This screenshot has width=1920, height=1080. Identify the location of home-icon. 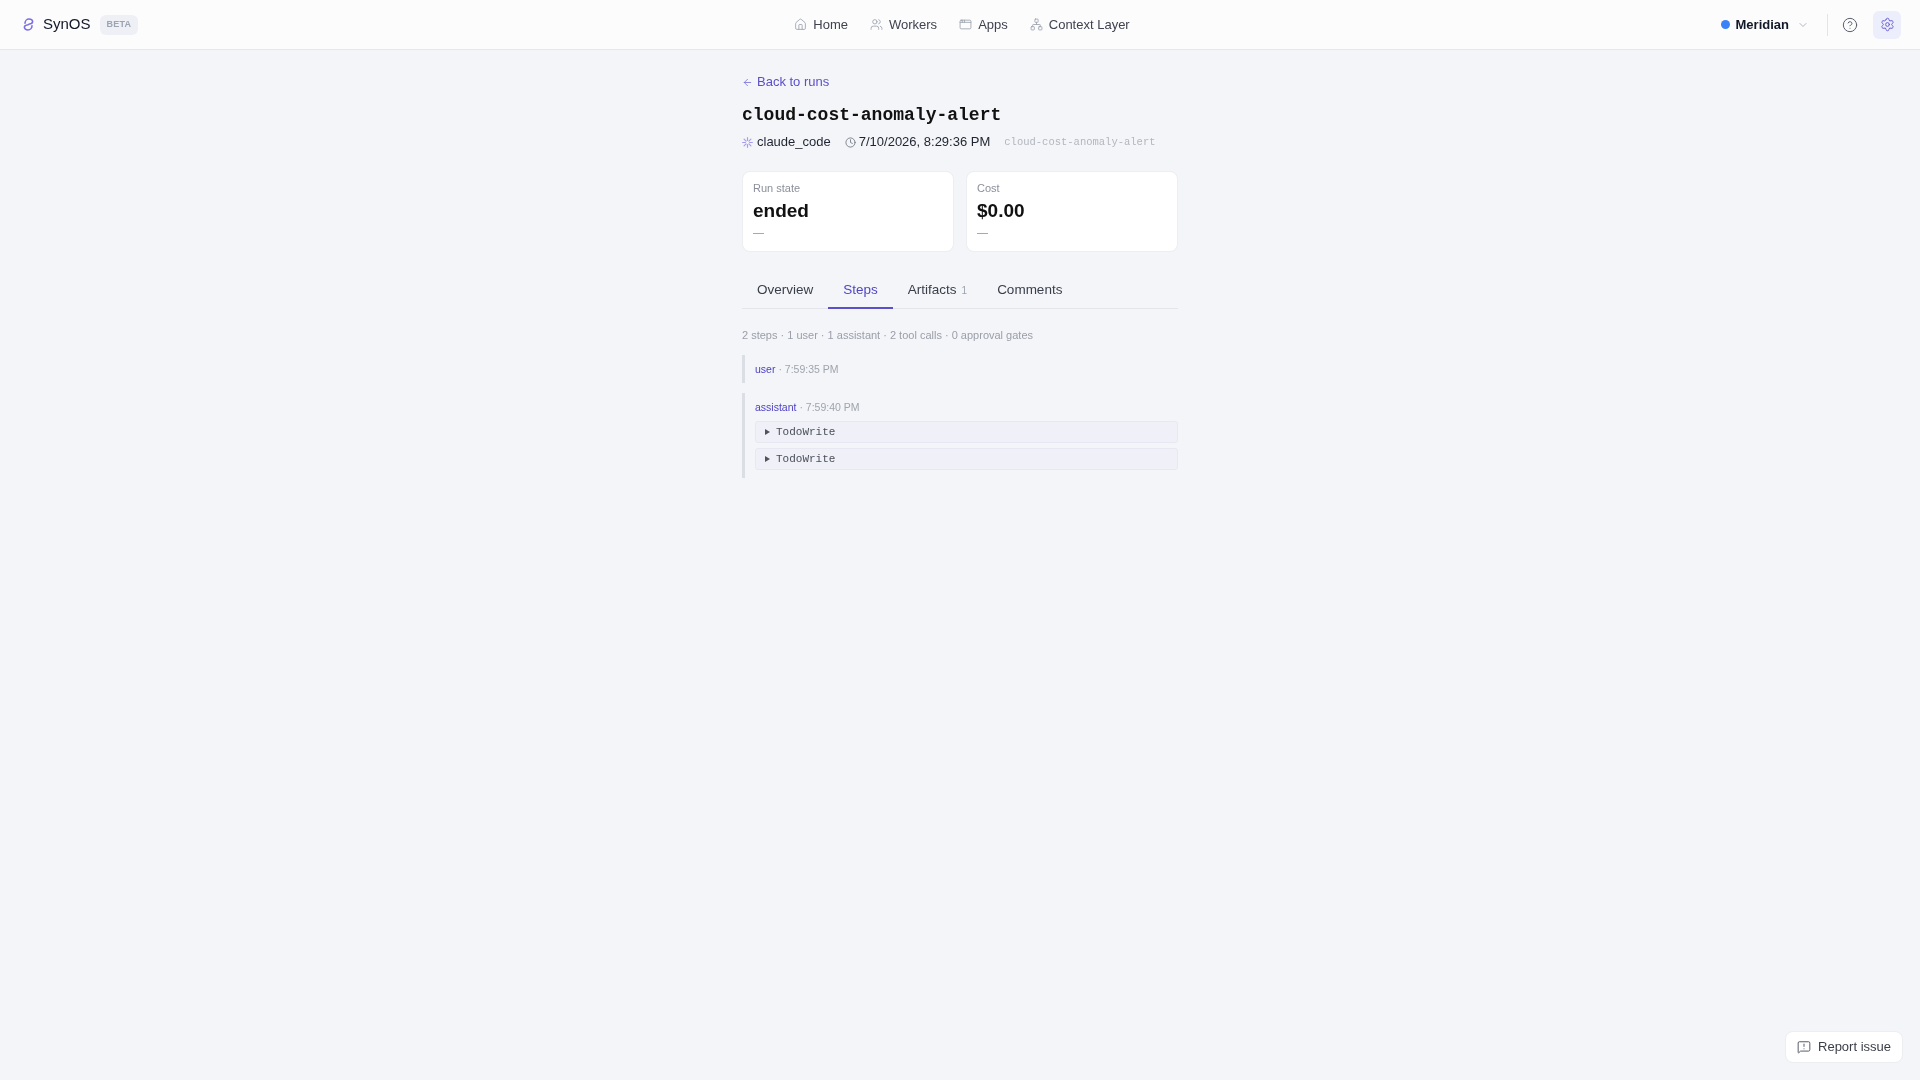
(801, 24).